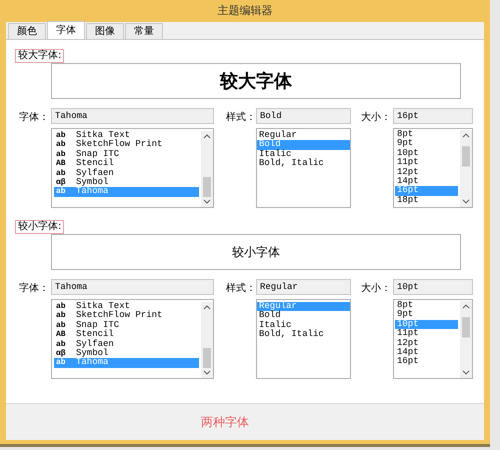 This screenshot has width=500, height=450. Describe the element at coordinates (303, 287) in the screenshot. I see `text-field: Regular` at that location.